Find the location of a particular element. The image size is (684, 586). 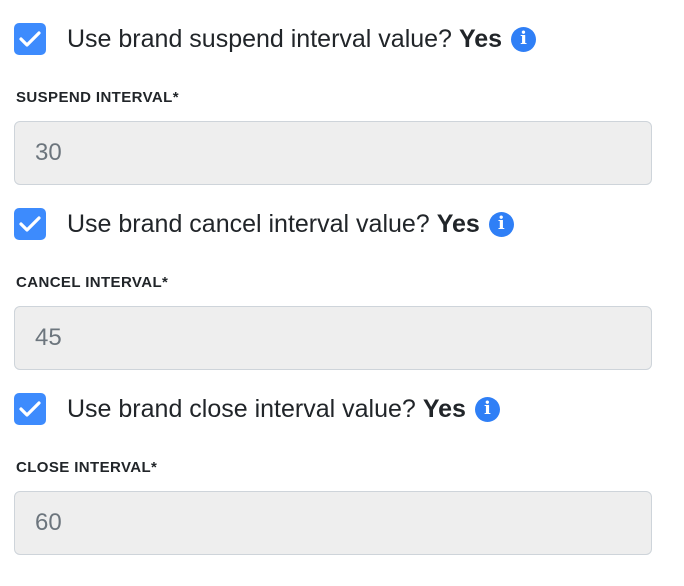

use-brand-cancel-row: Use brand cancel interval value? Yes i is located at coordinates (264, 224).